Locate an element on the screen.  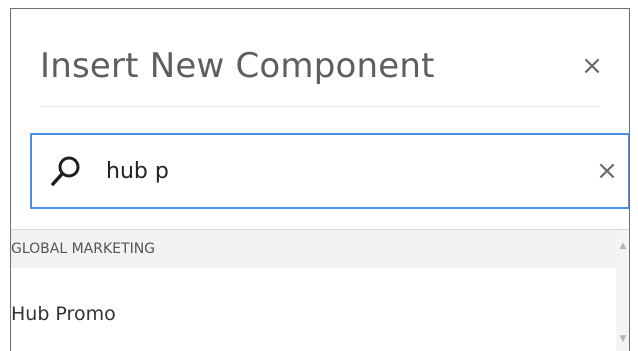
dialog-title: Insert New Component is located at coordinates (237, 66).